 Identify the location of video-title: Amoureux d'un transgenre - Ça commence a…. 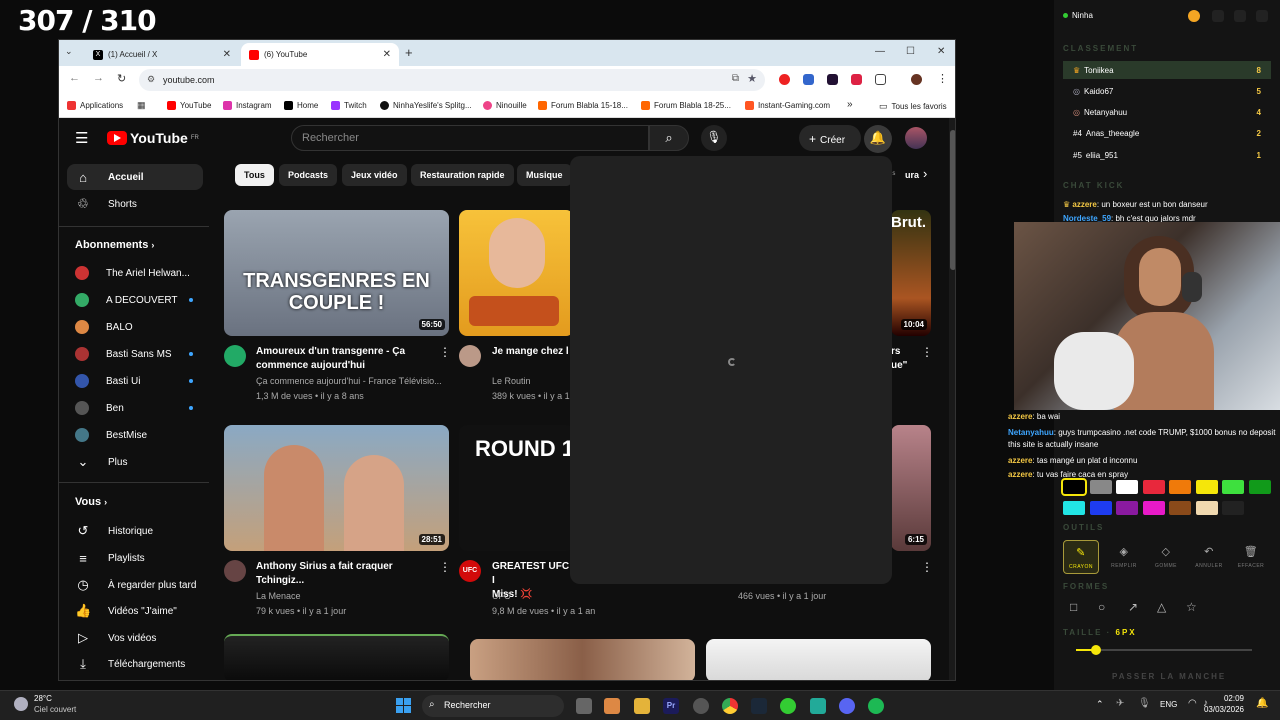
(346, 359).